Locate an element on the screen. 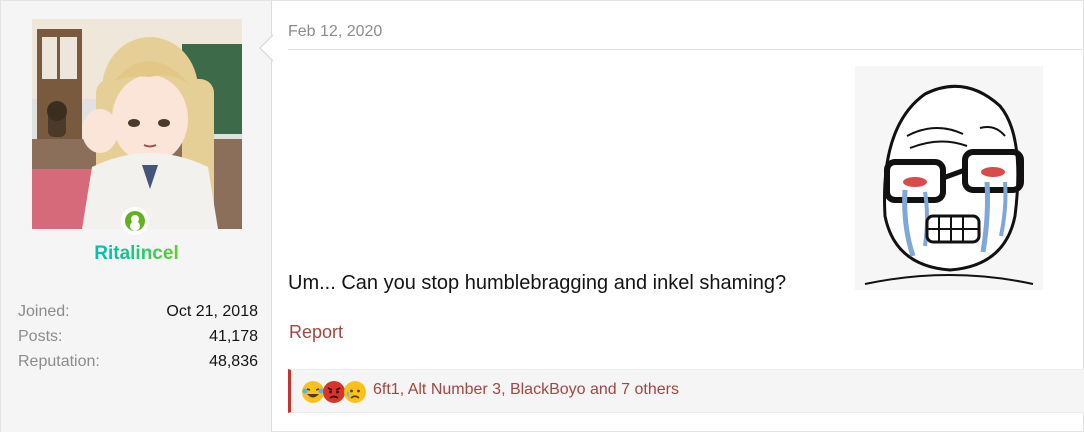 The height and width of the screenshot is (432, 1084). stat-row-reputation: Reputation: 48,836 is located at coordinates (138, 363).